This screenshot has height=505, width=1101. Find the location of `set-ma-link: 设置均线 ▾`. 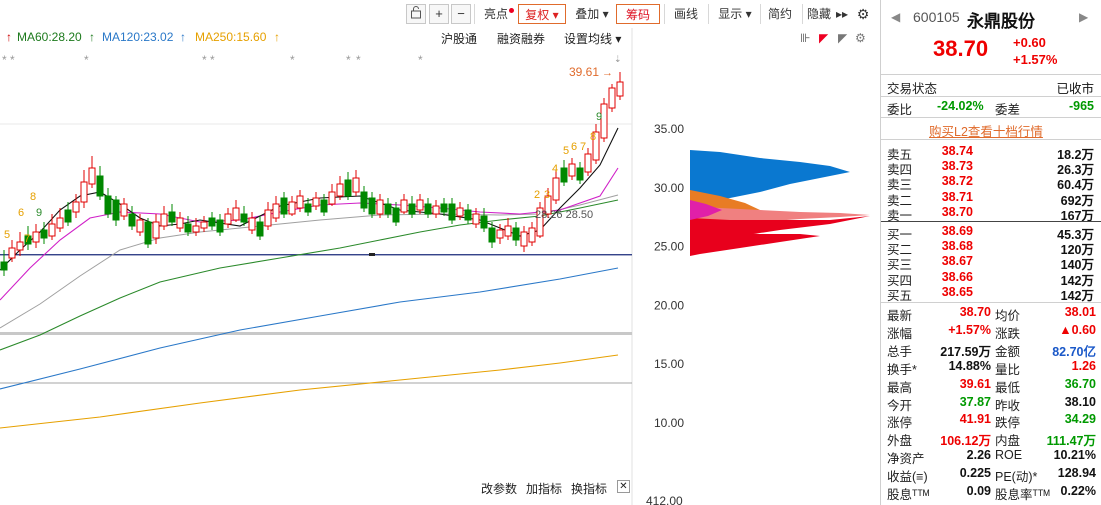

set-ma-link: 设置均线 ▾ is located at coordinates (592, 38).